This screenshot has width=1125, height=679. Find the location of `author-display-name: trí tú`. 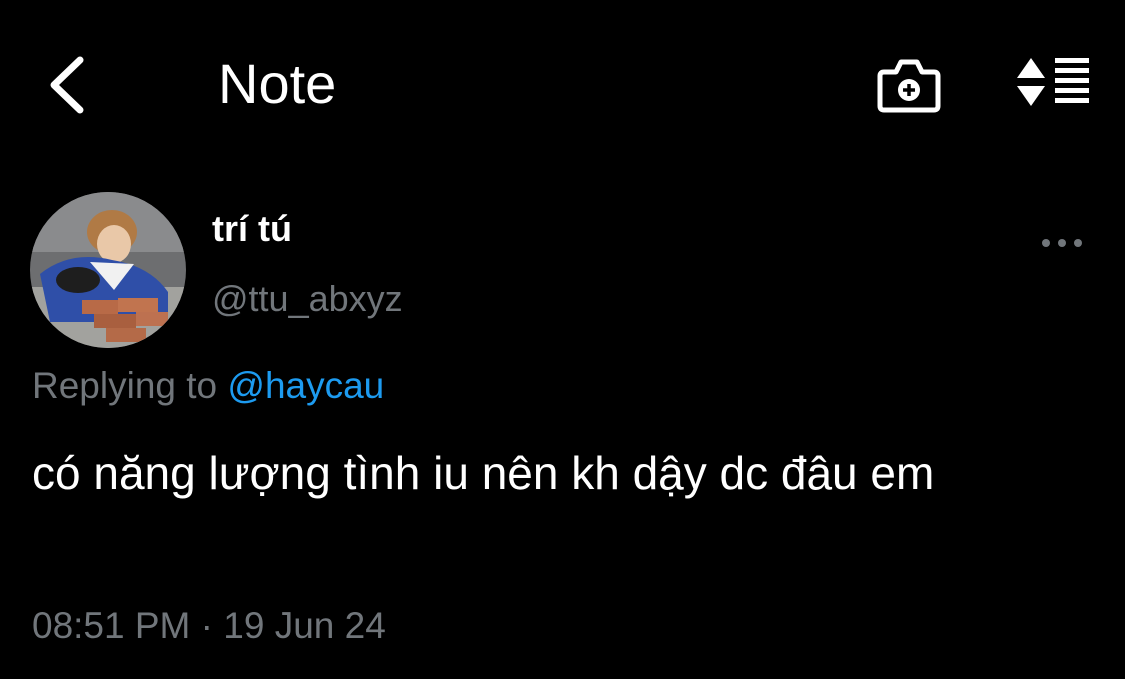

author-display-name: trí tú is located at coordinates (252, 229).